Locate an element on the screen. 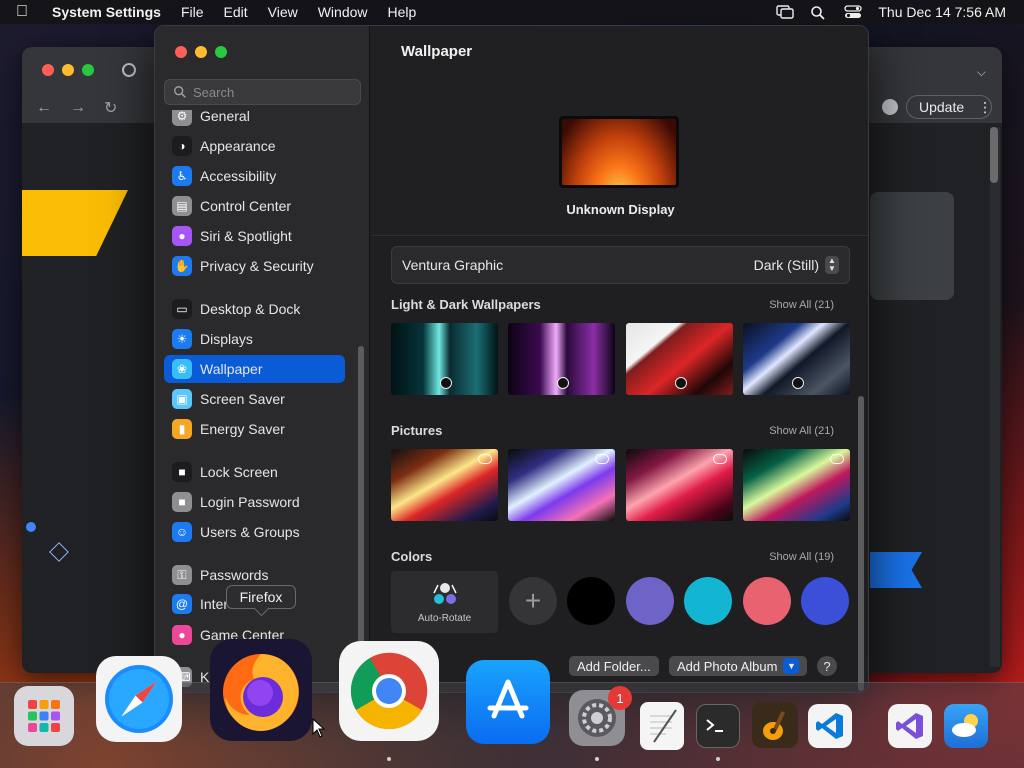 This screenshot has width=1024, height=768. sidebar-item-displays: ☀ Displays is located at coordinates (254, 339).